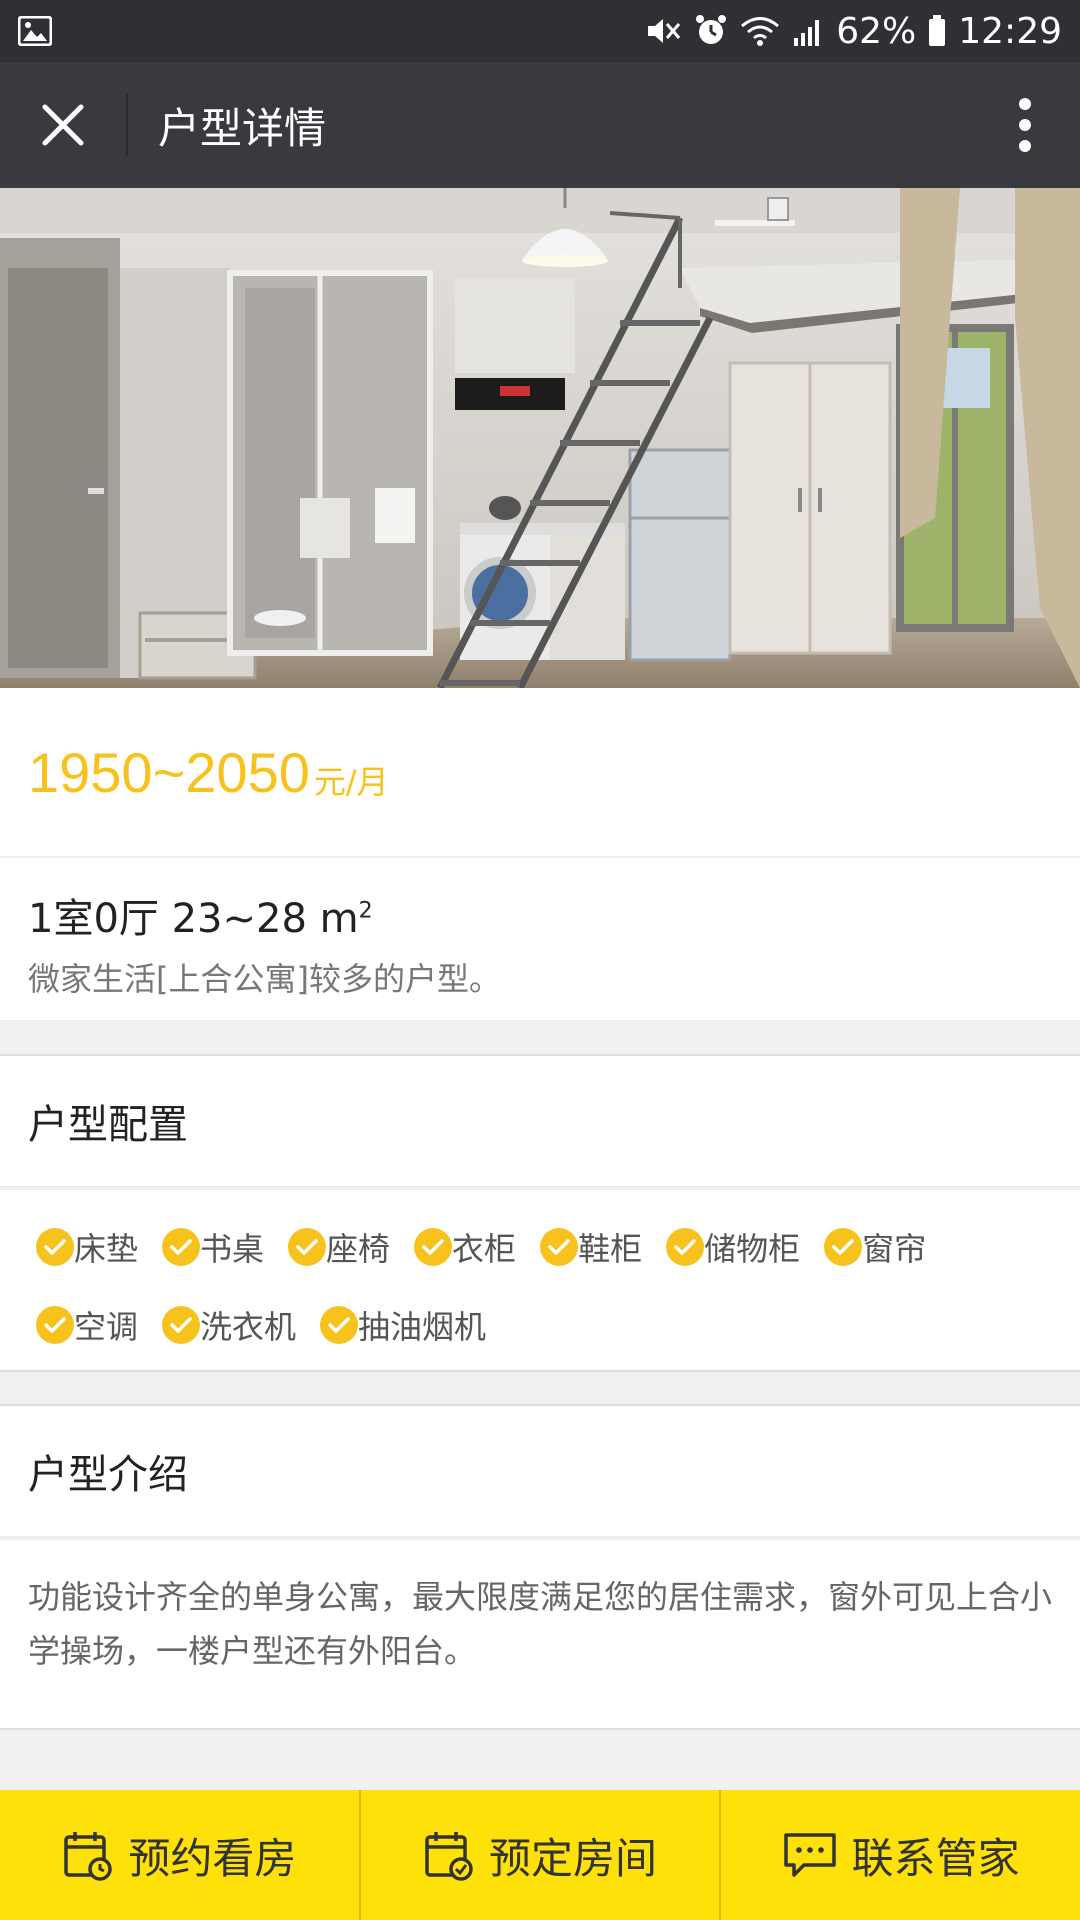 The width and height of the screenshot is (1080, 1920). I want to click on amenity-item: 窗帘, so click(875, 1247).